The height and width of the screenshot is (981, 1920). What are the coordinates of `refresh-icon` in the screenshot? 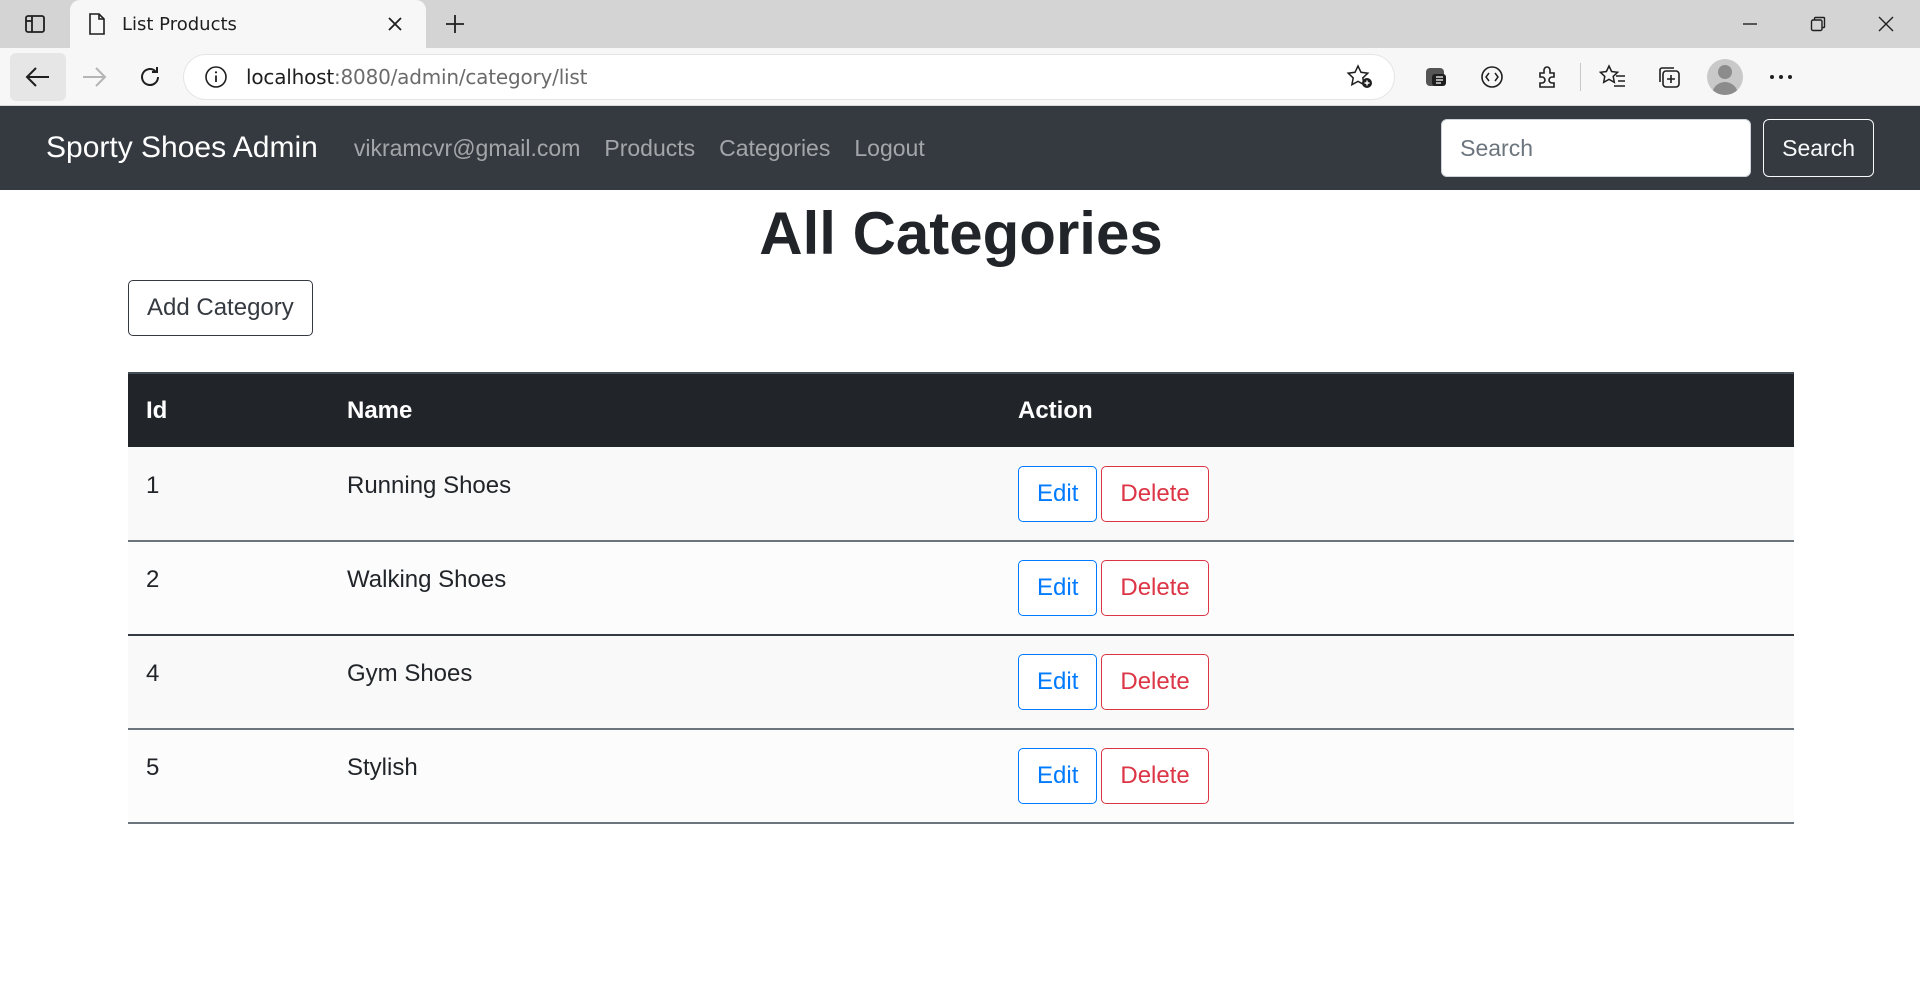 It's located at (150, 76).